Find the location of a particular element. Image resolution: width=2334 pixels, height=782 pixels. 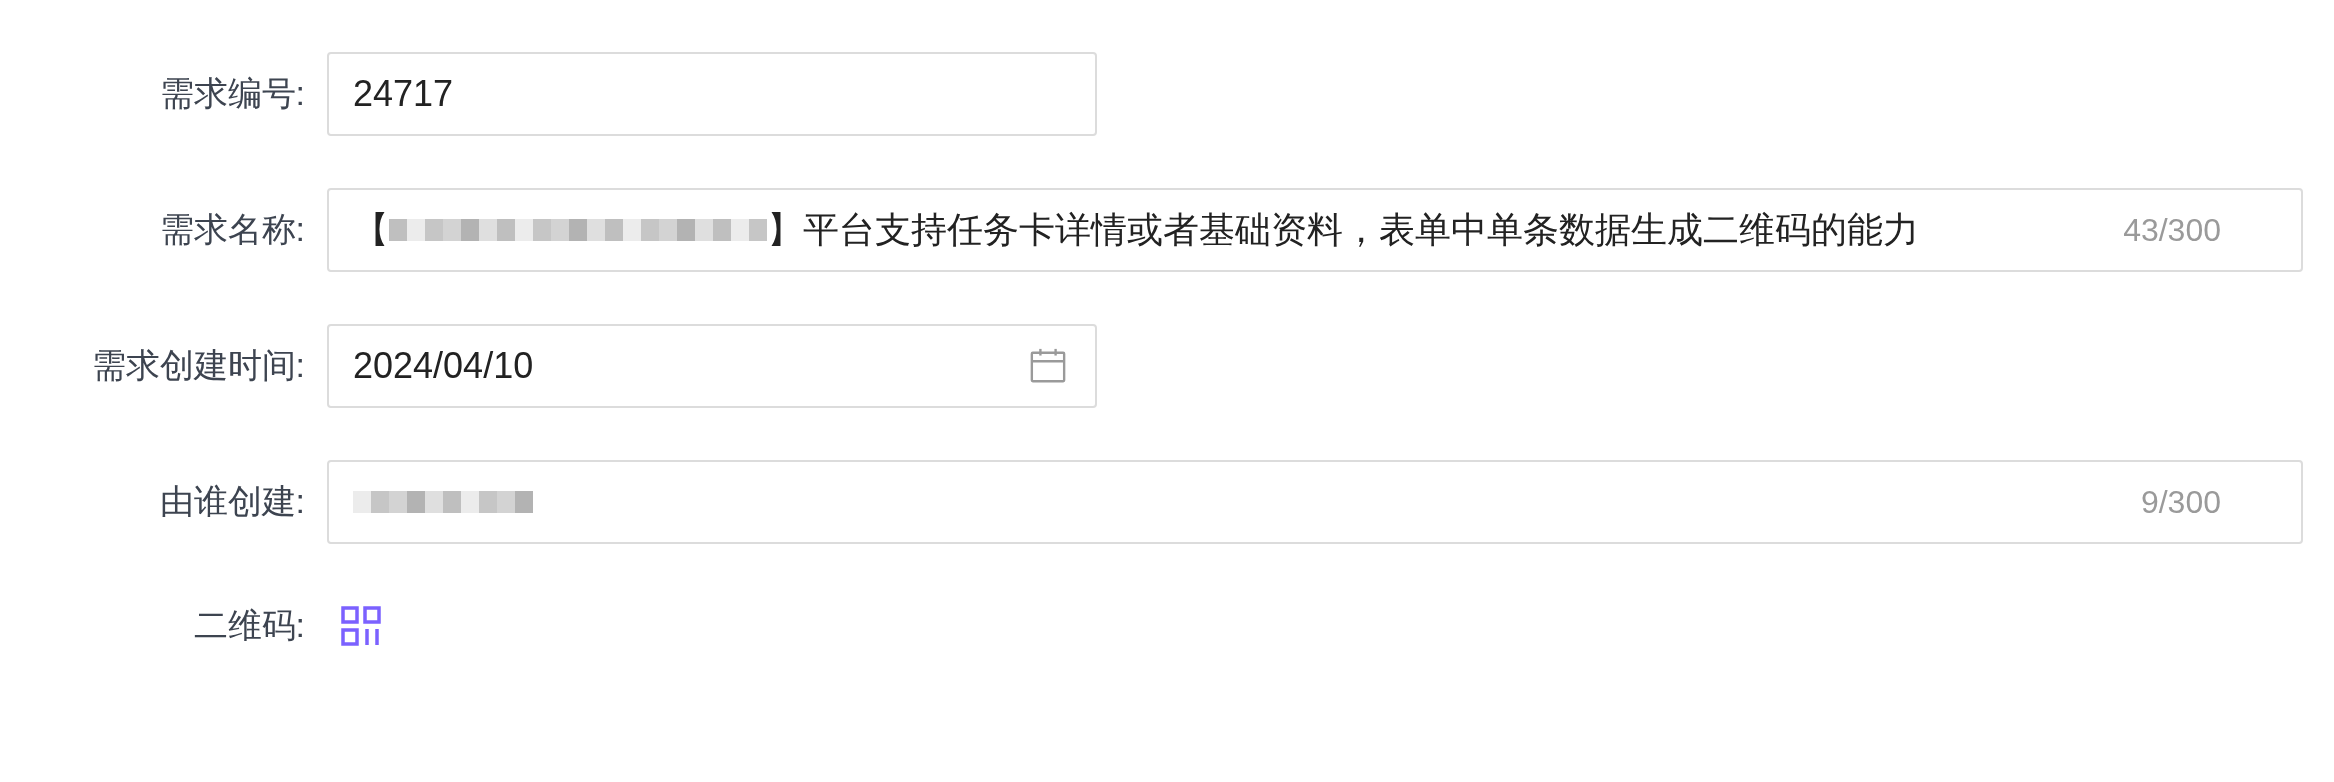

character-counter: 9/300 is located at coordinates (2180, 502).